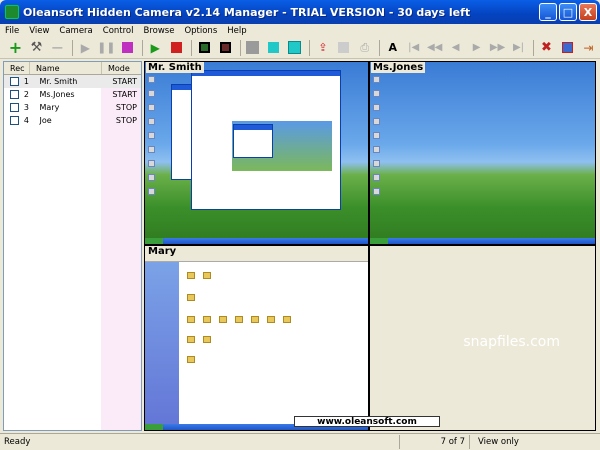  Describe the element at coordinates (57, 47) in the screenshot. I see `remove-icon: −` at that location.